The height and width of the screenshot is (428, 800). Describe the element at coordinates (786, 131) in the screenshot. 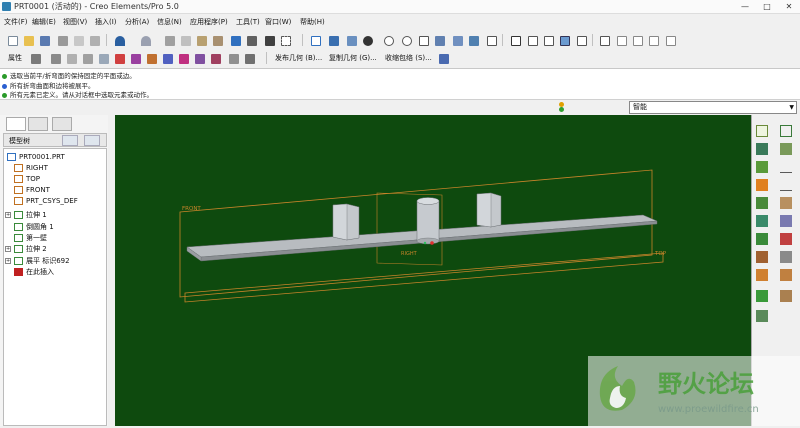

I see `sketch-curve-icon` at that location.